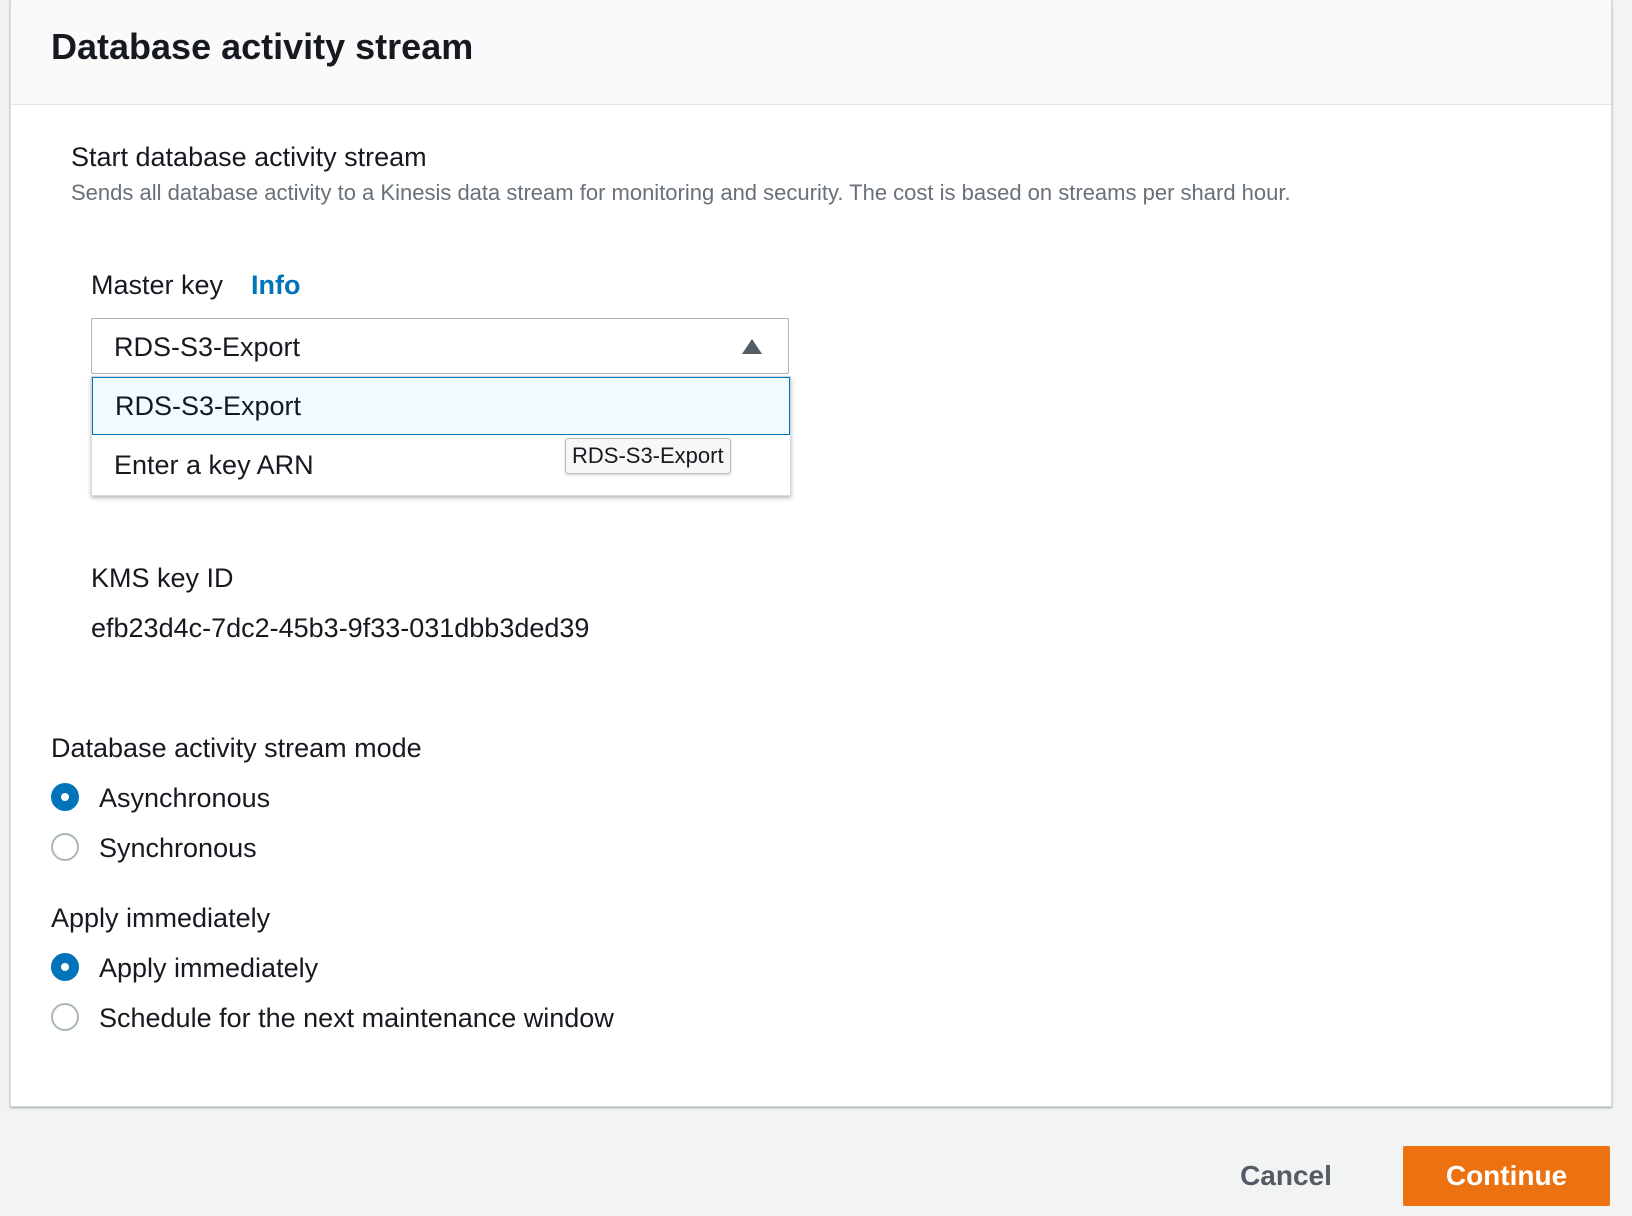 Image resolution: width=1632 pixels, height=1216 pixels. Describe the element at coordinates (178, 848) in the screenshot. I see `radio-synchronous-label: Synchronous` at that location.